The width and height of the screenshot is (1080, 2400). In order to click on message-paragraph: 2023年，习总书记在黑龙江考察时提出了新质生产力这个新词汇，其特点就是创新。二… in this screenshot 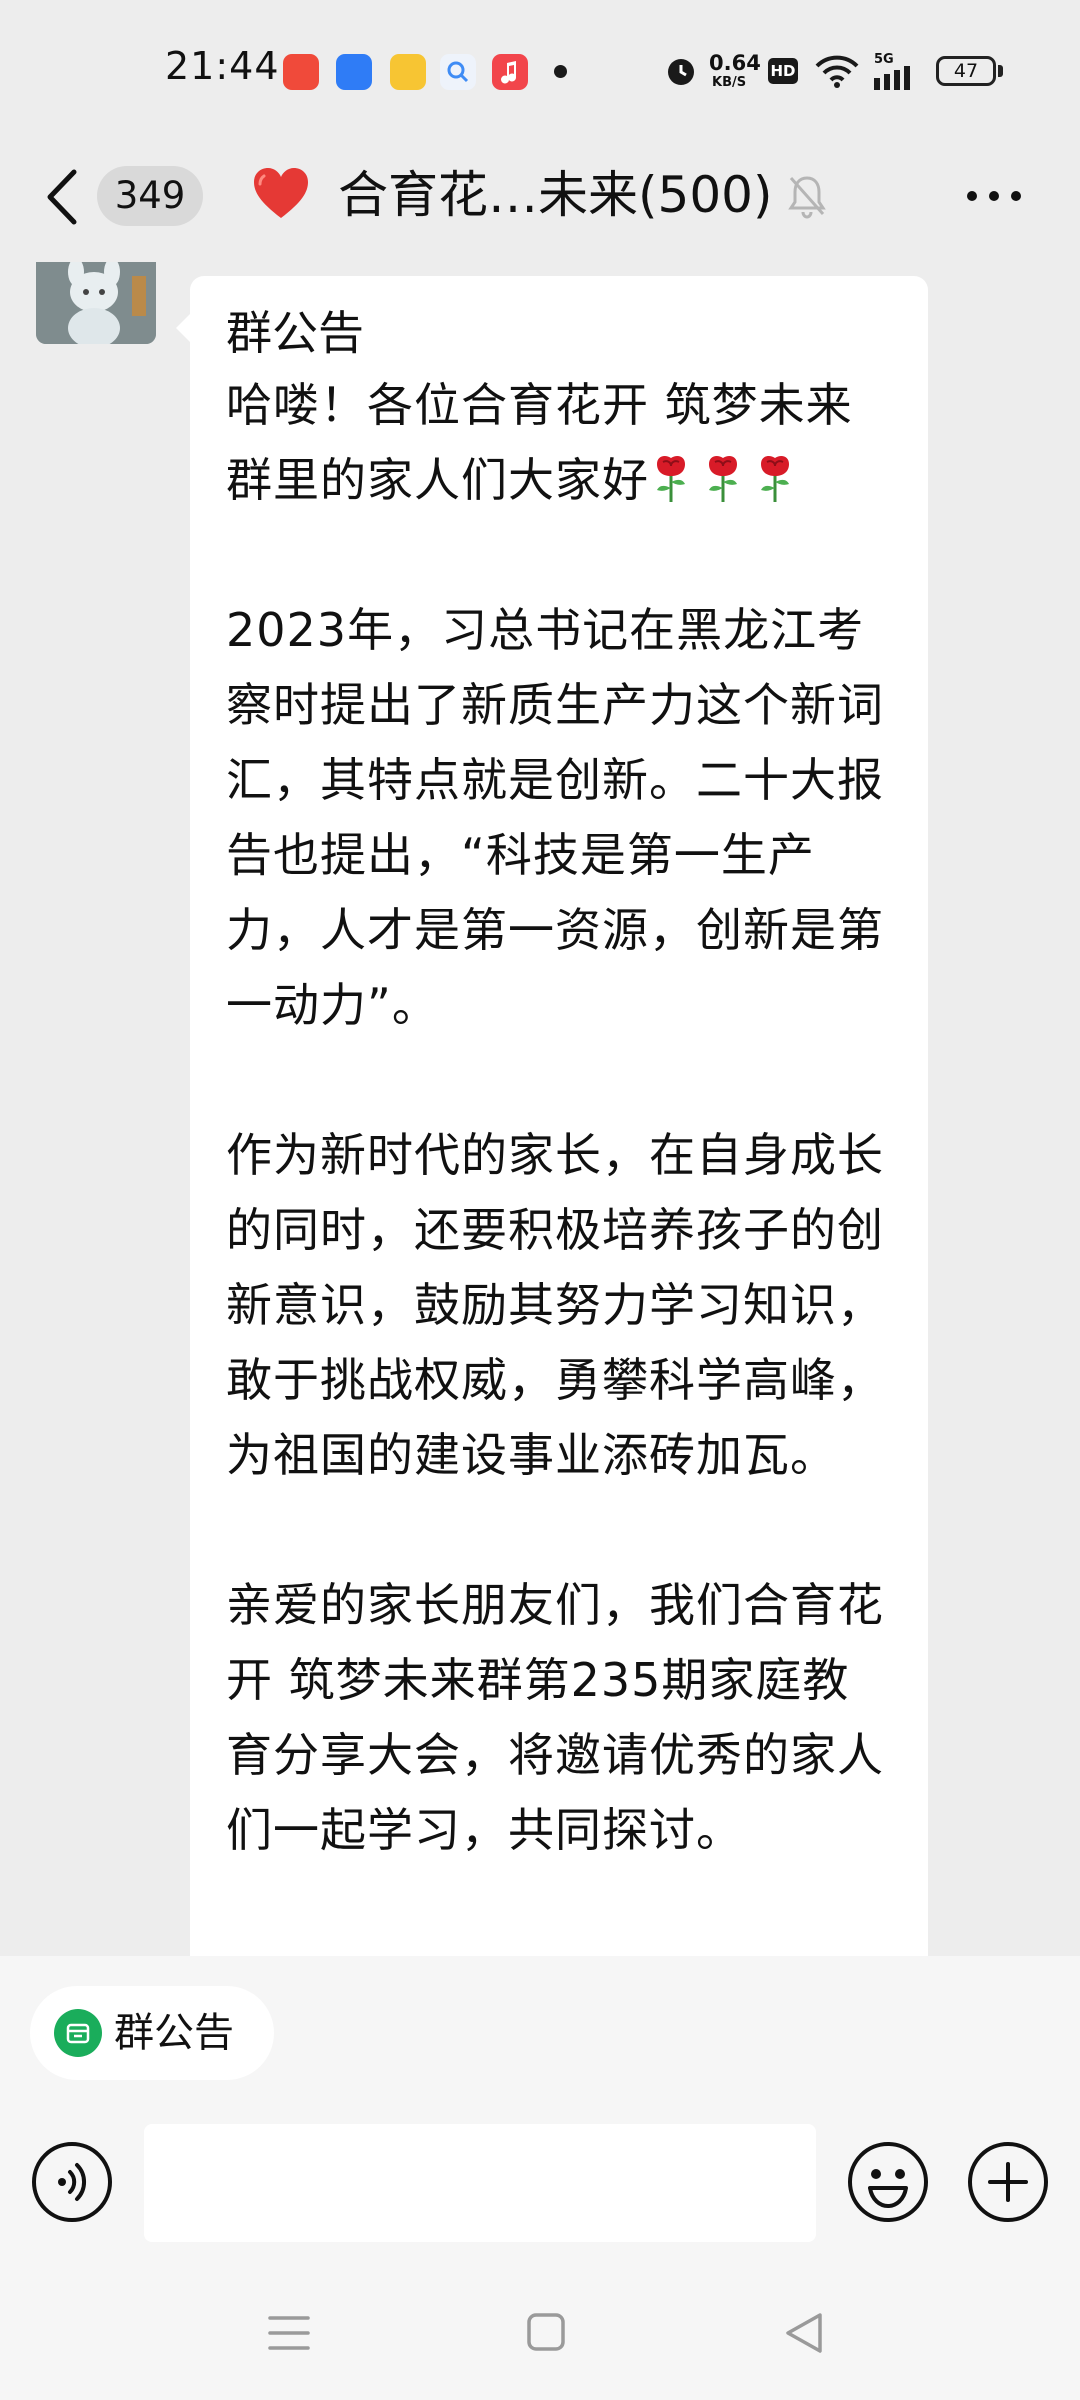, I will do `click(555, 817)`.